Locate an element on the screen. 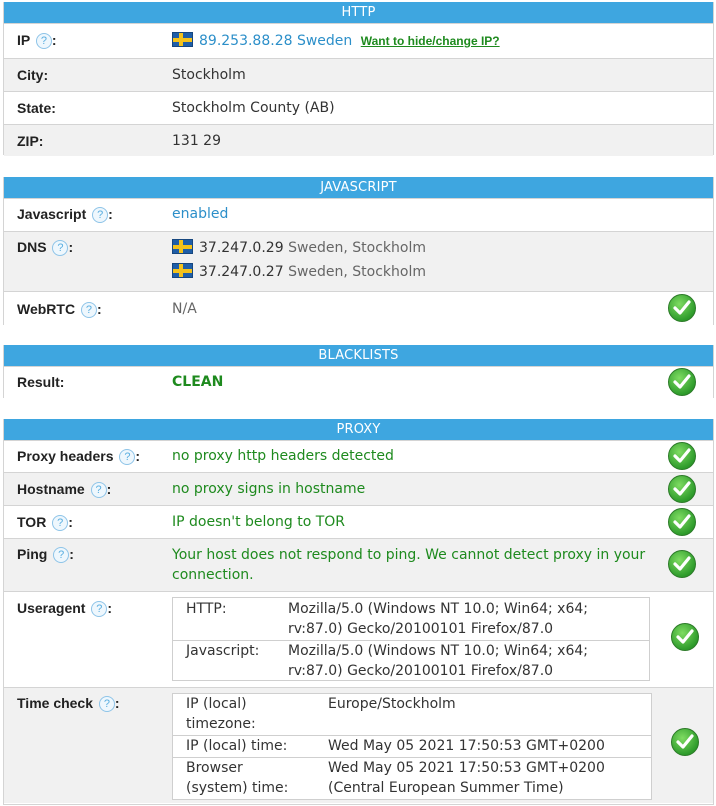 Image resolution: width=716 pixels, height=806 pixels. dns-label: DNS is located at coordinates (32, 247).